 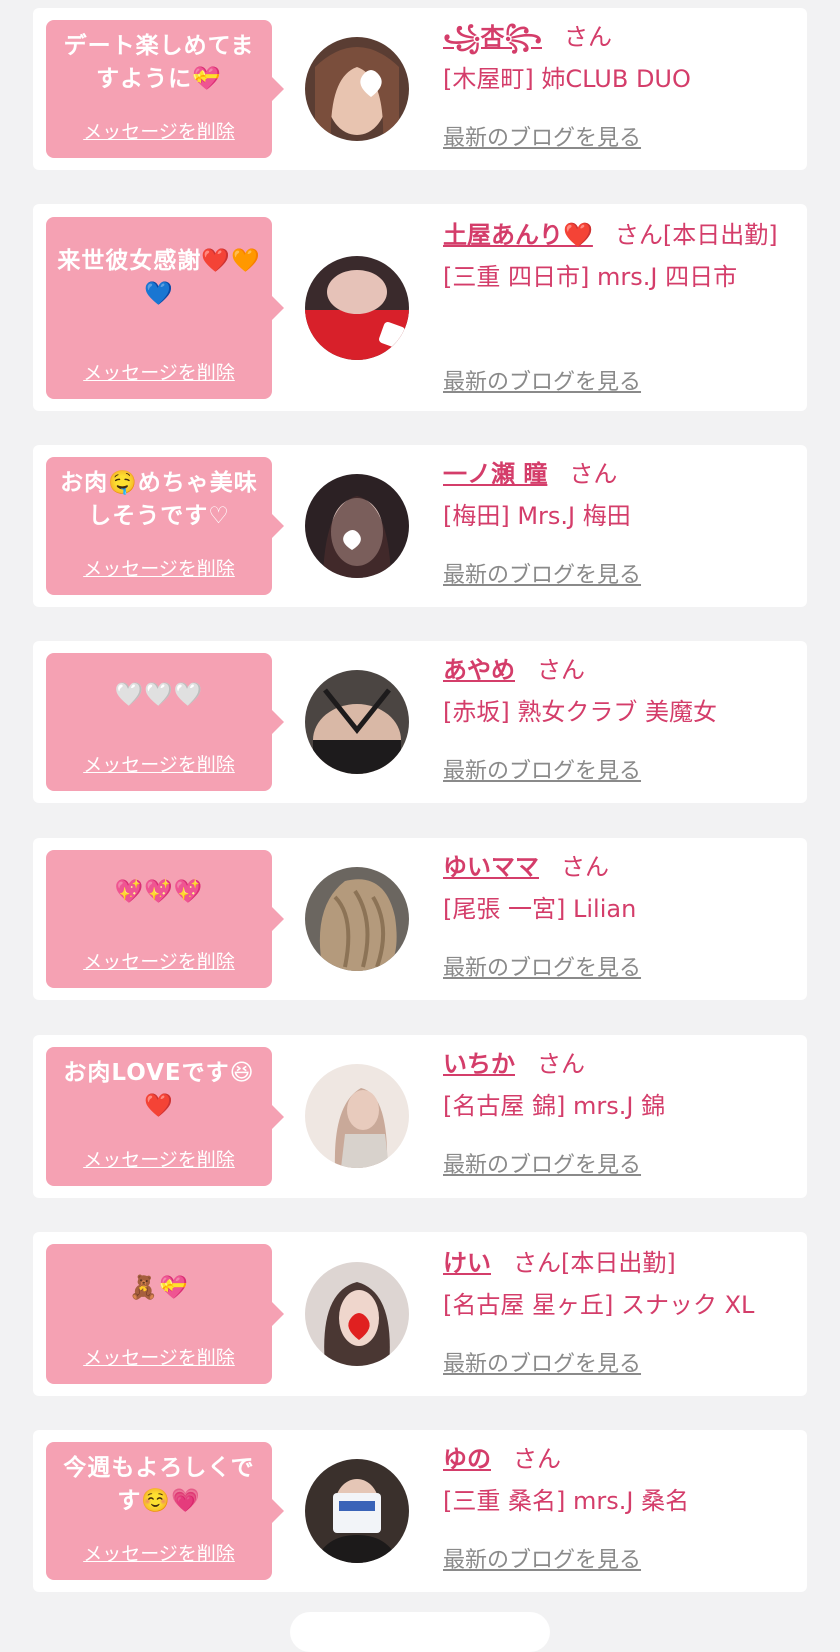 What do you see at coordinates (159, 62) in the screenshot?
I see `message-text: デート楽しめてますように💝` at bounding box center [159, 62].